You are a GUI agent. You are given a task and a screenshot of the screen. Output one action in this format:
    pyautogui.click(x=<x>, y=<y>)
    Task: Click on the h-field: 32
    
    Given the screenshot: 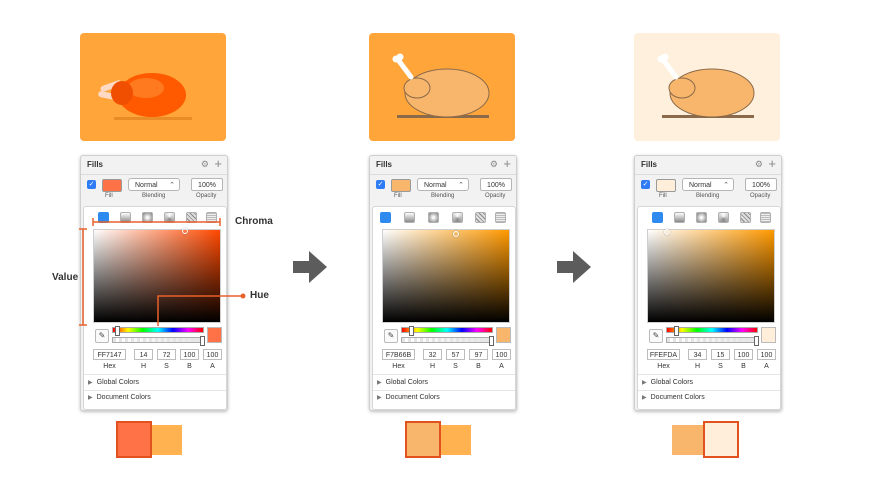 What is the action you would take?
    pyautogui.click(x=432, y=354)
    